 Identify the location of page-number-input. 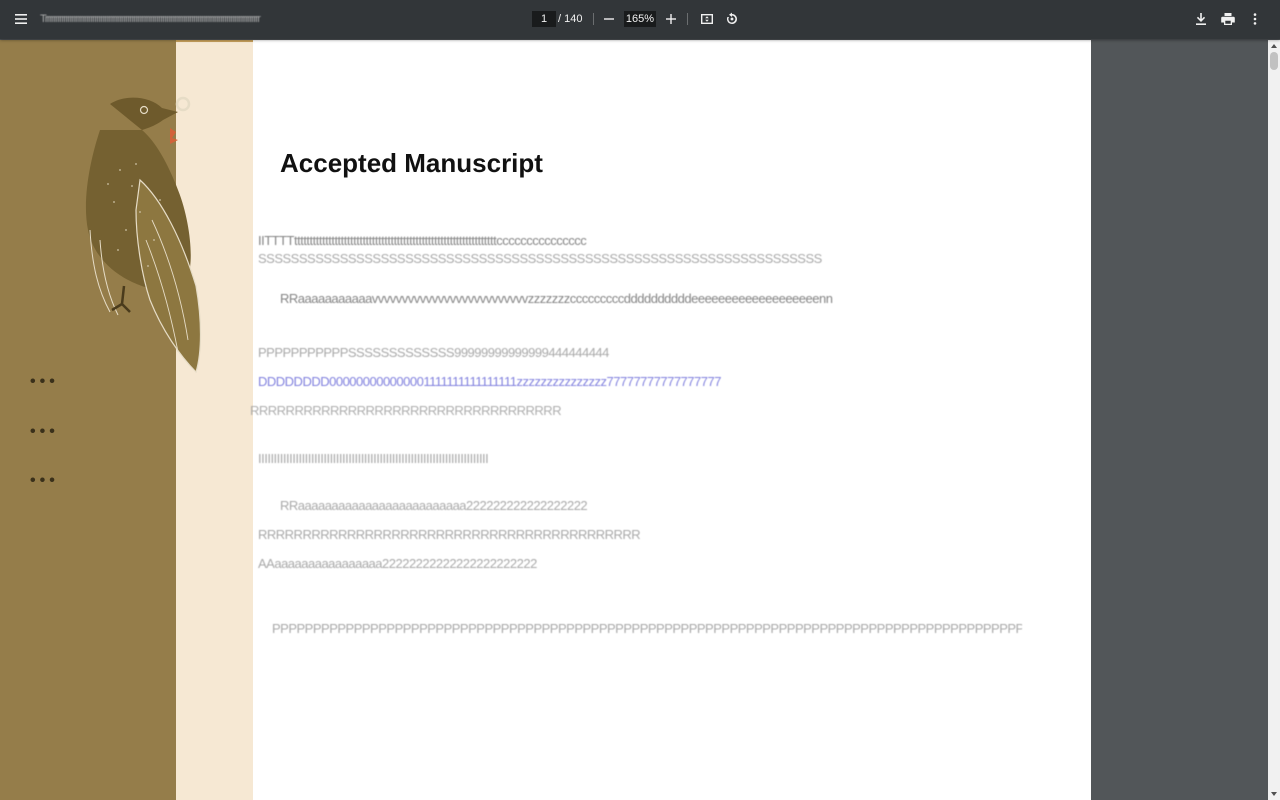
(544, 19).